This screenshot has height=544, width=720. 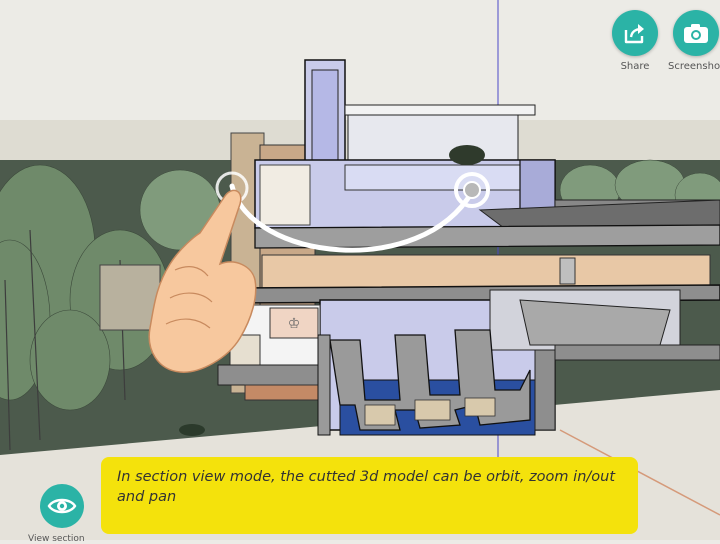 I want to click on view-section-button, so click(x=62, y=506).